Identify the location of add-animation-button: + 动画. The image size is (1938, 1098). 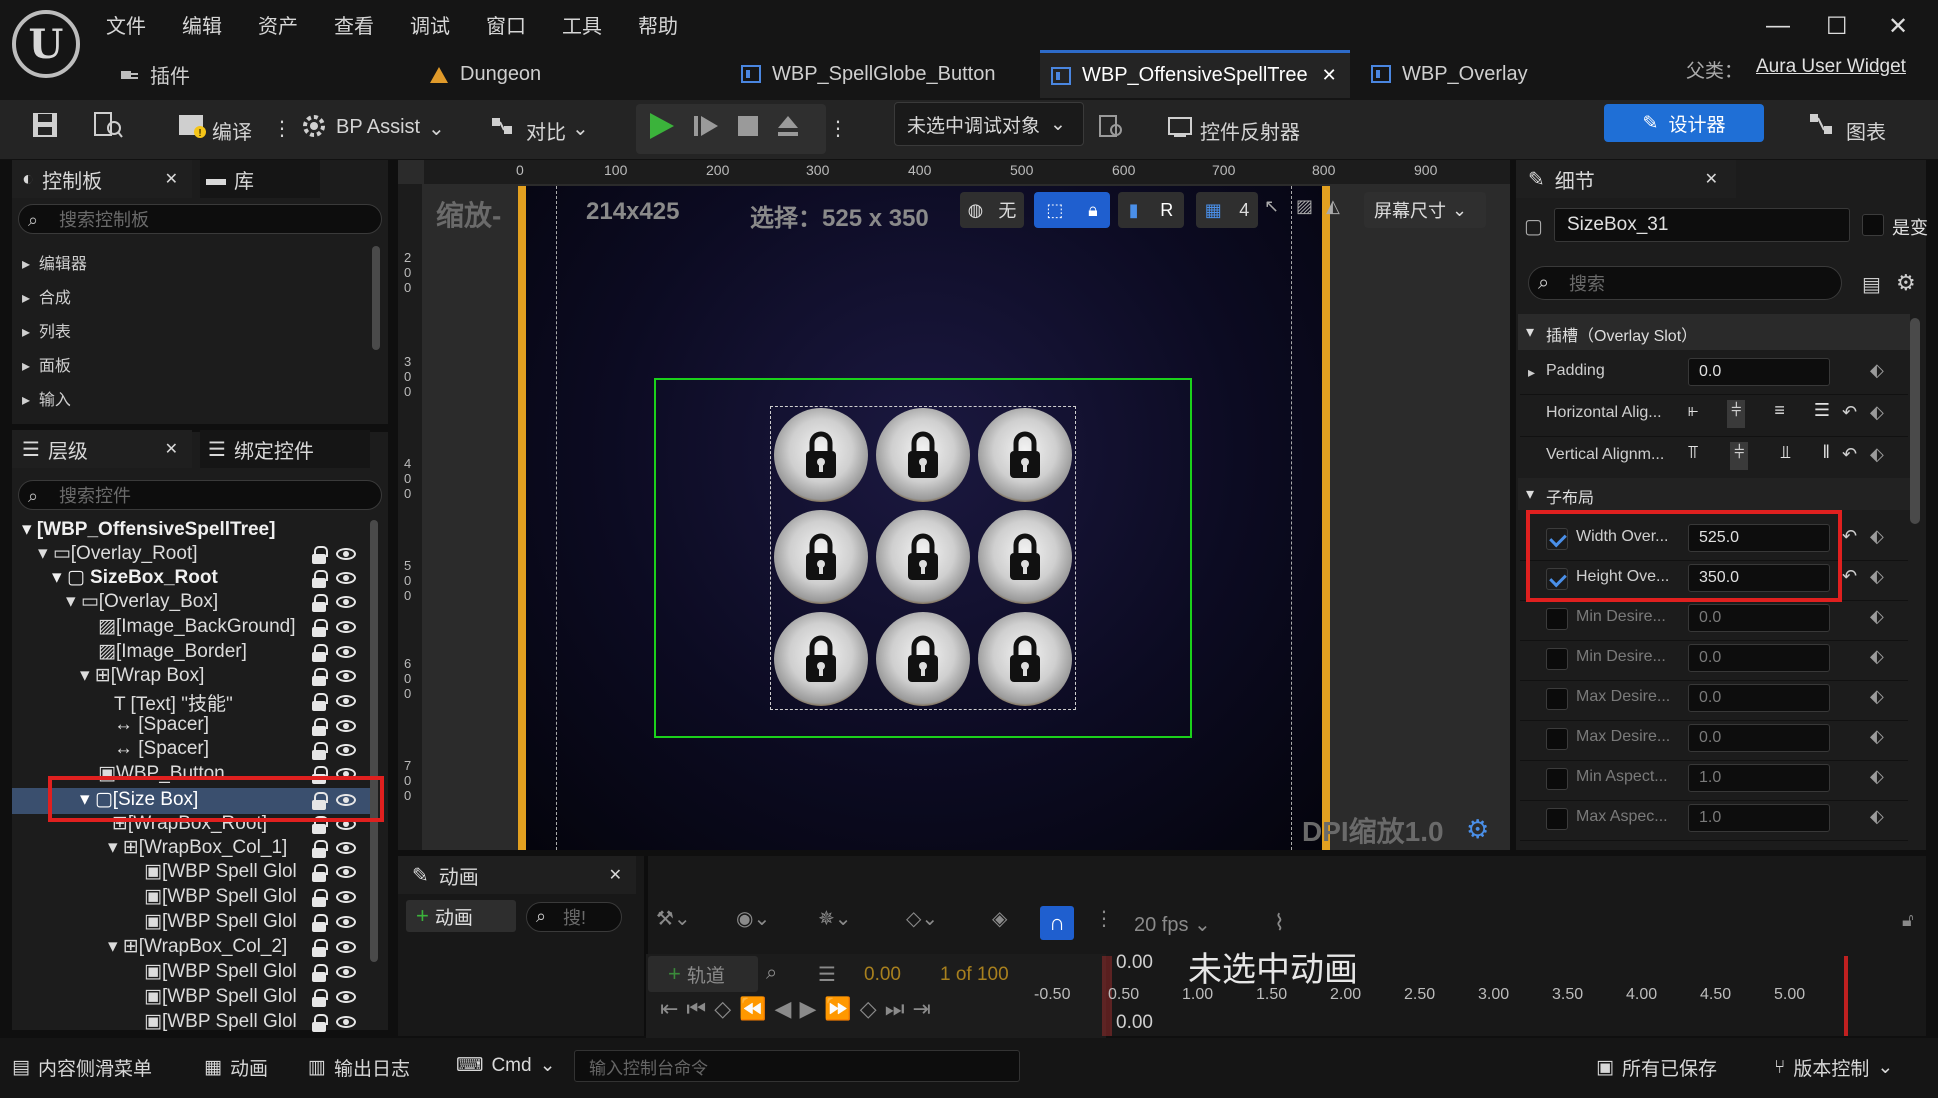
(461, 916).